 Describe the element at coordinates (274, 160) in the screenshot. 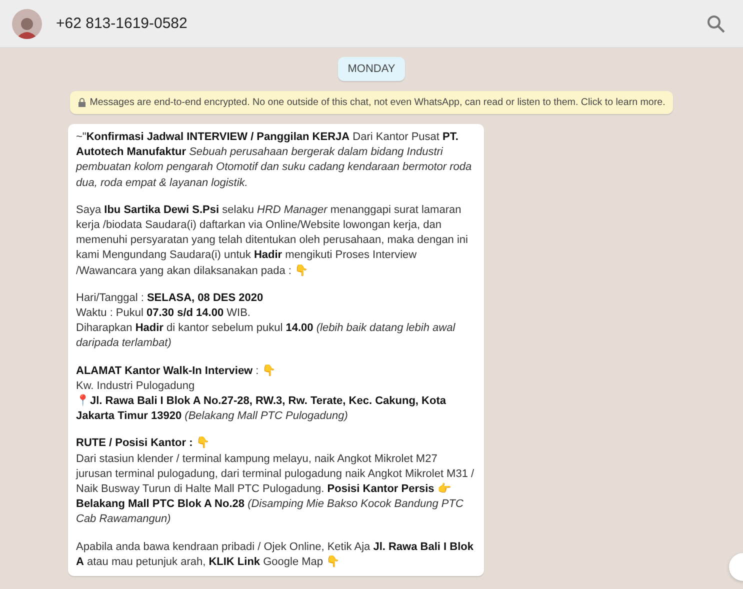

I see `message-text: ~"Konfirmasi Jadwal INTERVIEW / Panggilan KERJA Dari Kantor Pusat PT. Autotech Manufaktur Sebuah perusahaan bergerak dalam bidang Industri pembuatan kolom pengarah Otomotif dan suku cadang kendaraan bermotor roda dua, roda empat & layanan logistik.` at that location.